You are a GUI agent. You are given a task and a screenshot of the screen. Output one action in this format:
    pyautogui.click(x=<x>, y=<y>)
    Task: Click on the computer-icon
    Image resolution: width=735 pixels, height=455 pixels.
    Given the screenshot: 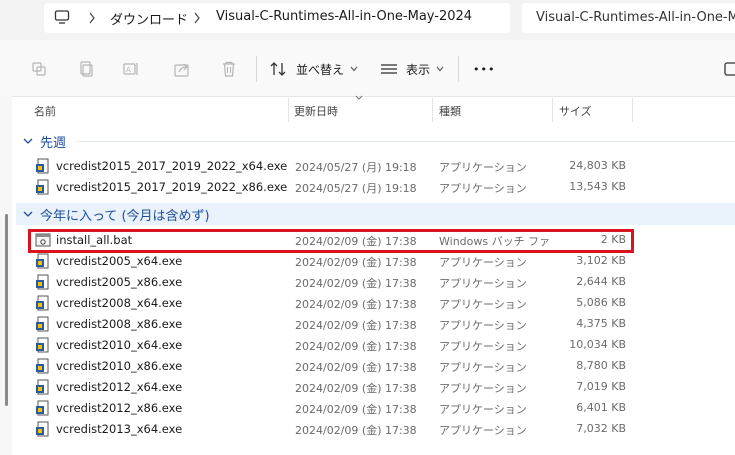 What is the action you would take?
    pyautogui.click(x=62, y=17)
    